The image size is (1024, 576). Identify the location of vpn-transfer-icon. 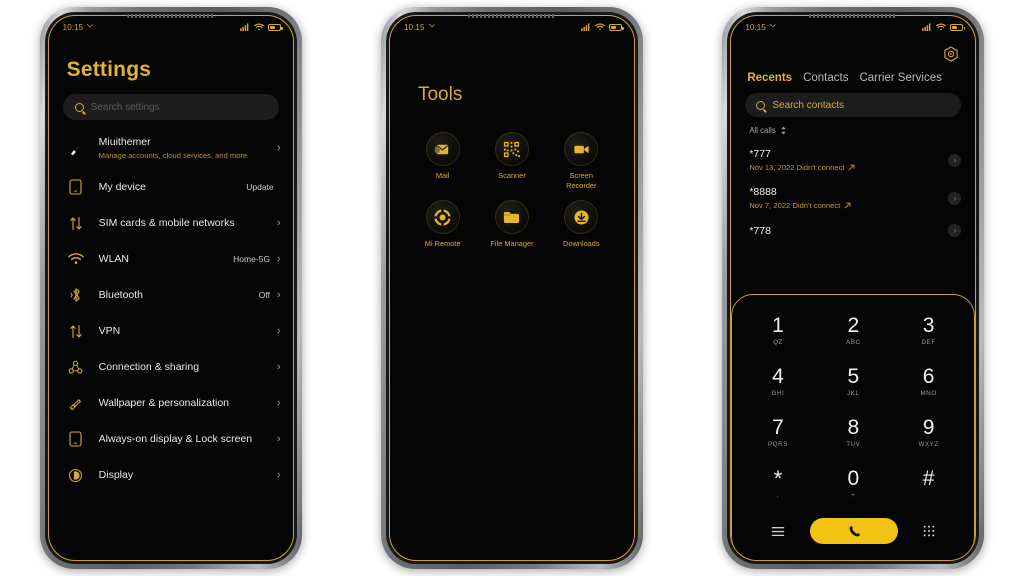
(76, 331).